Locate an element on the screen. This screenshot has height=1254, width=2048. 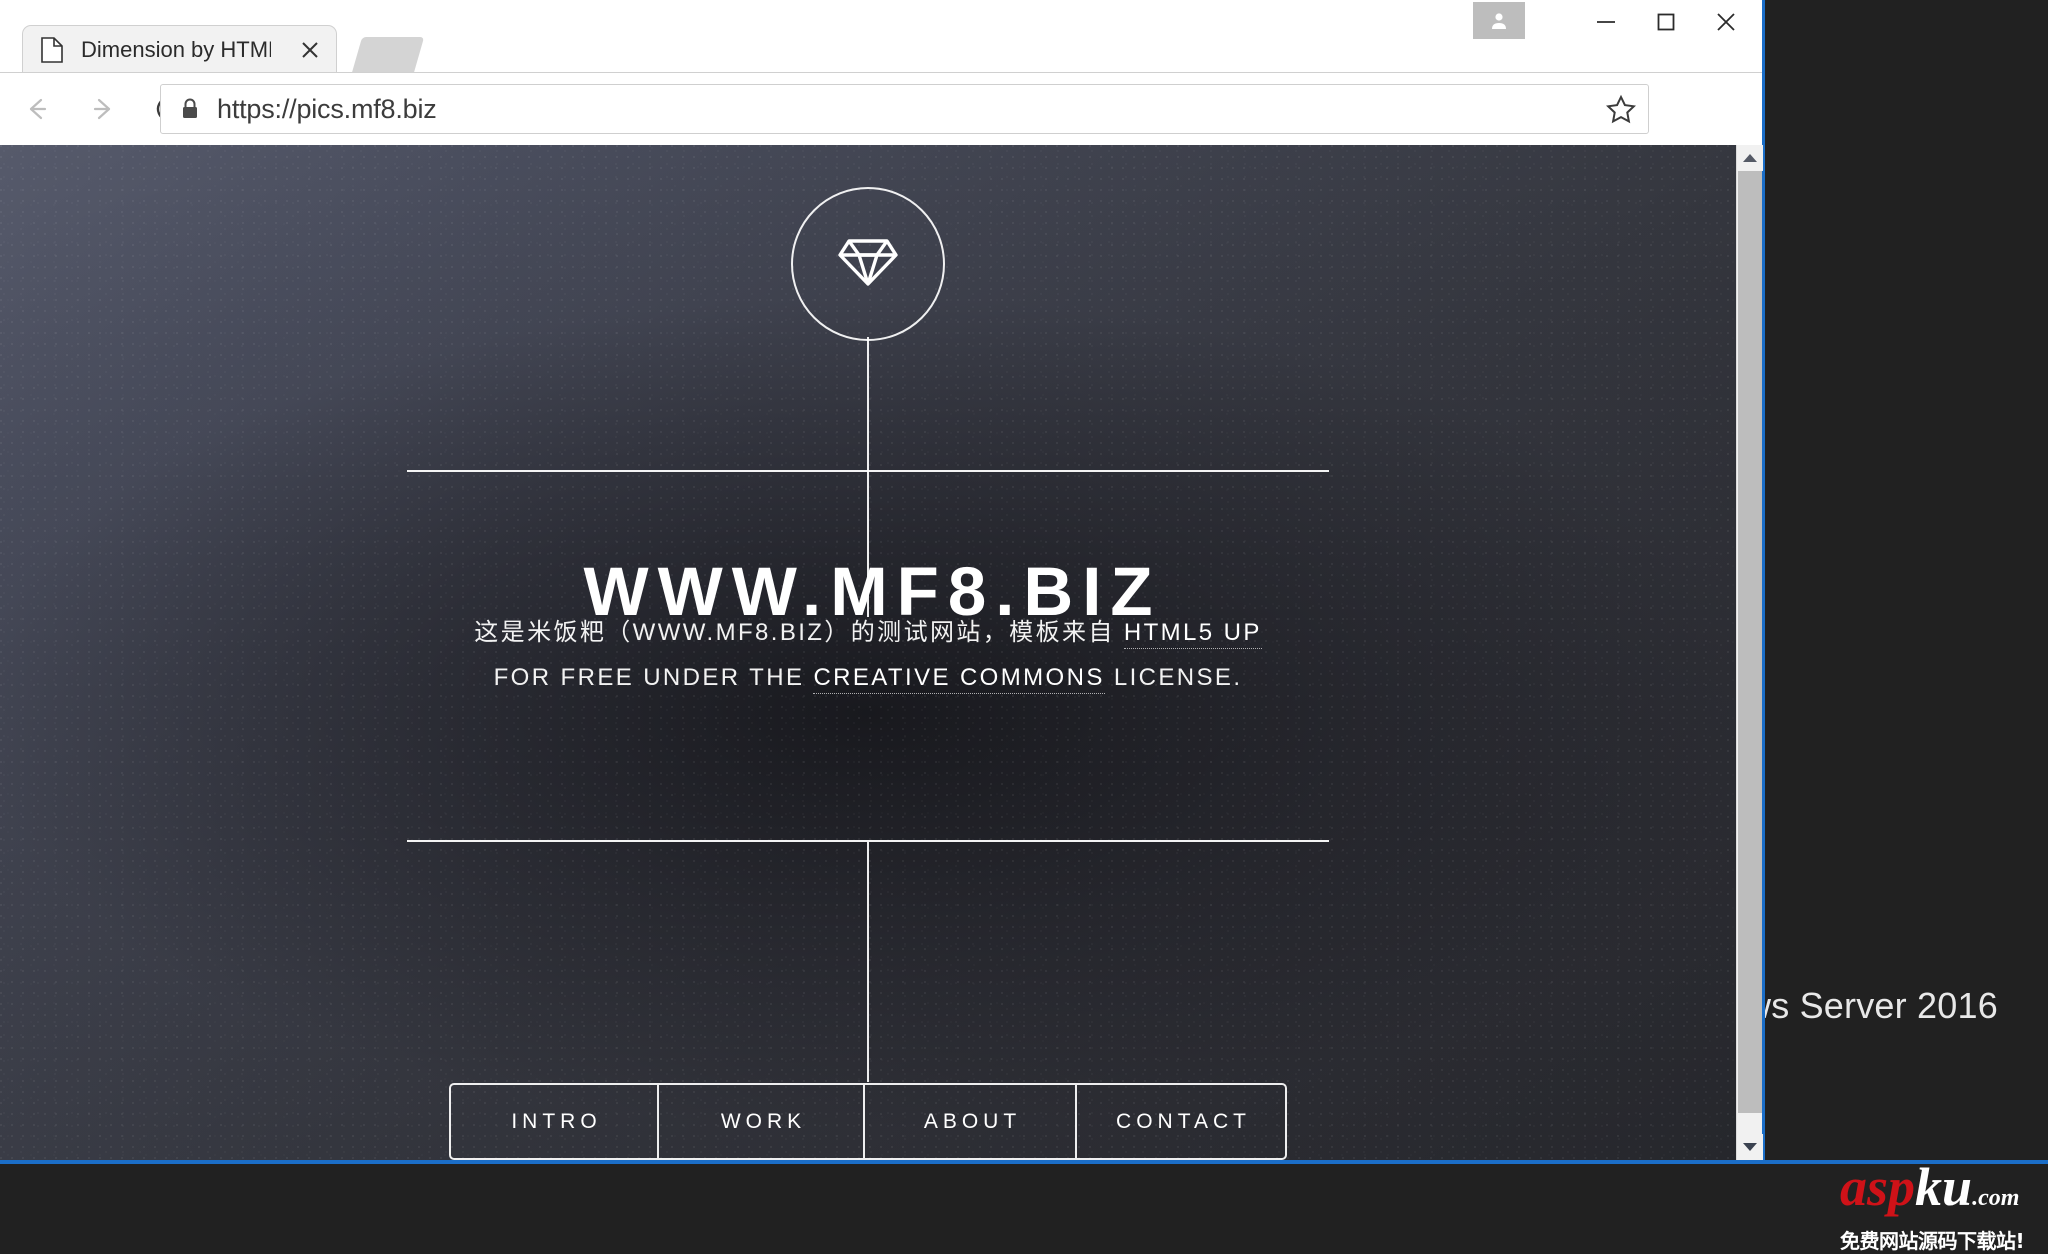
hero-navigation: INTRO WORK ABOUT CONTACT is located at coordinates (868, 1121).